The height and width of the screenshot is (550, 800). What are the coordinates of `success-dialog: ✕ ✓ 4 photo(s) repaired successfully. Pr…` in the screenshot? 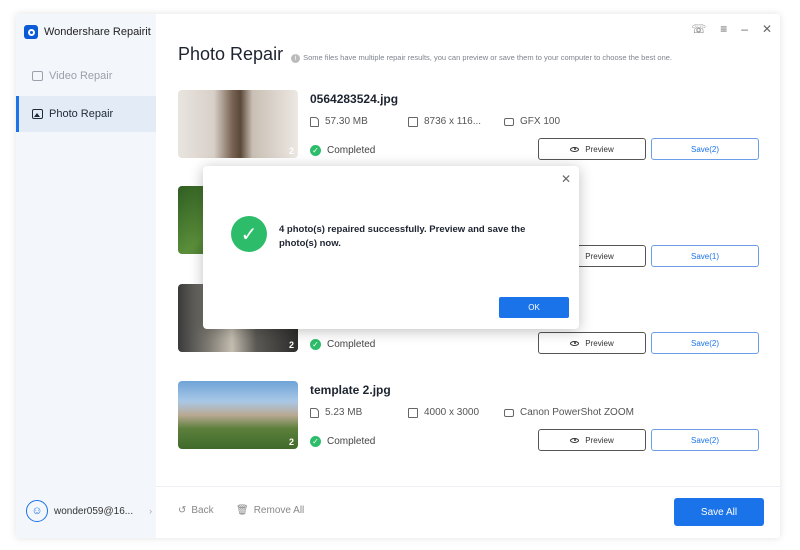 It's located at (391, 247).